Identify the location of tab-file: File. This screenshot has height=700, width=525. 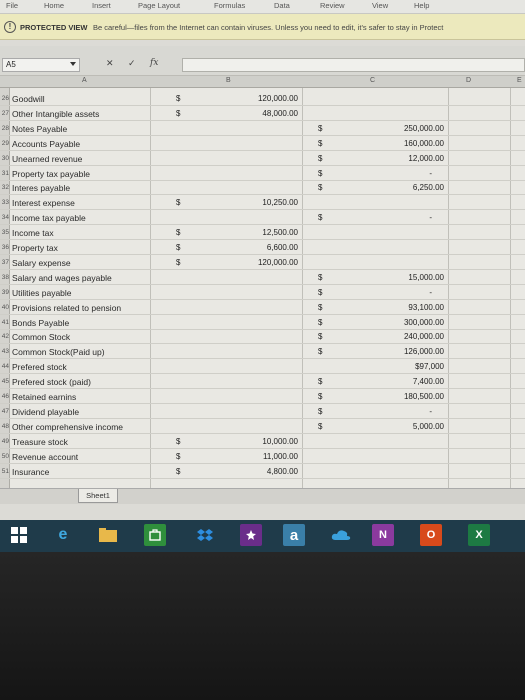
(12, 5).